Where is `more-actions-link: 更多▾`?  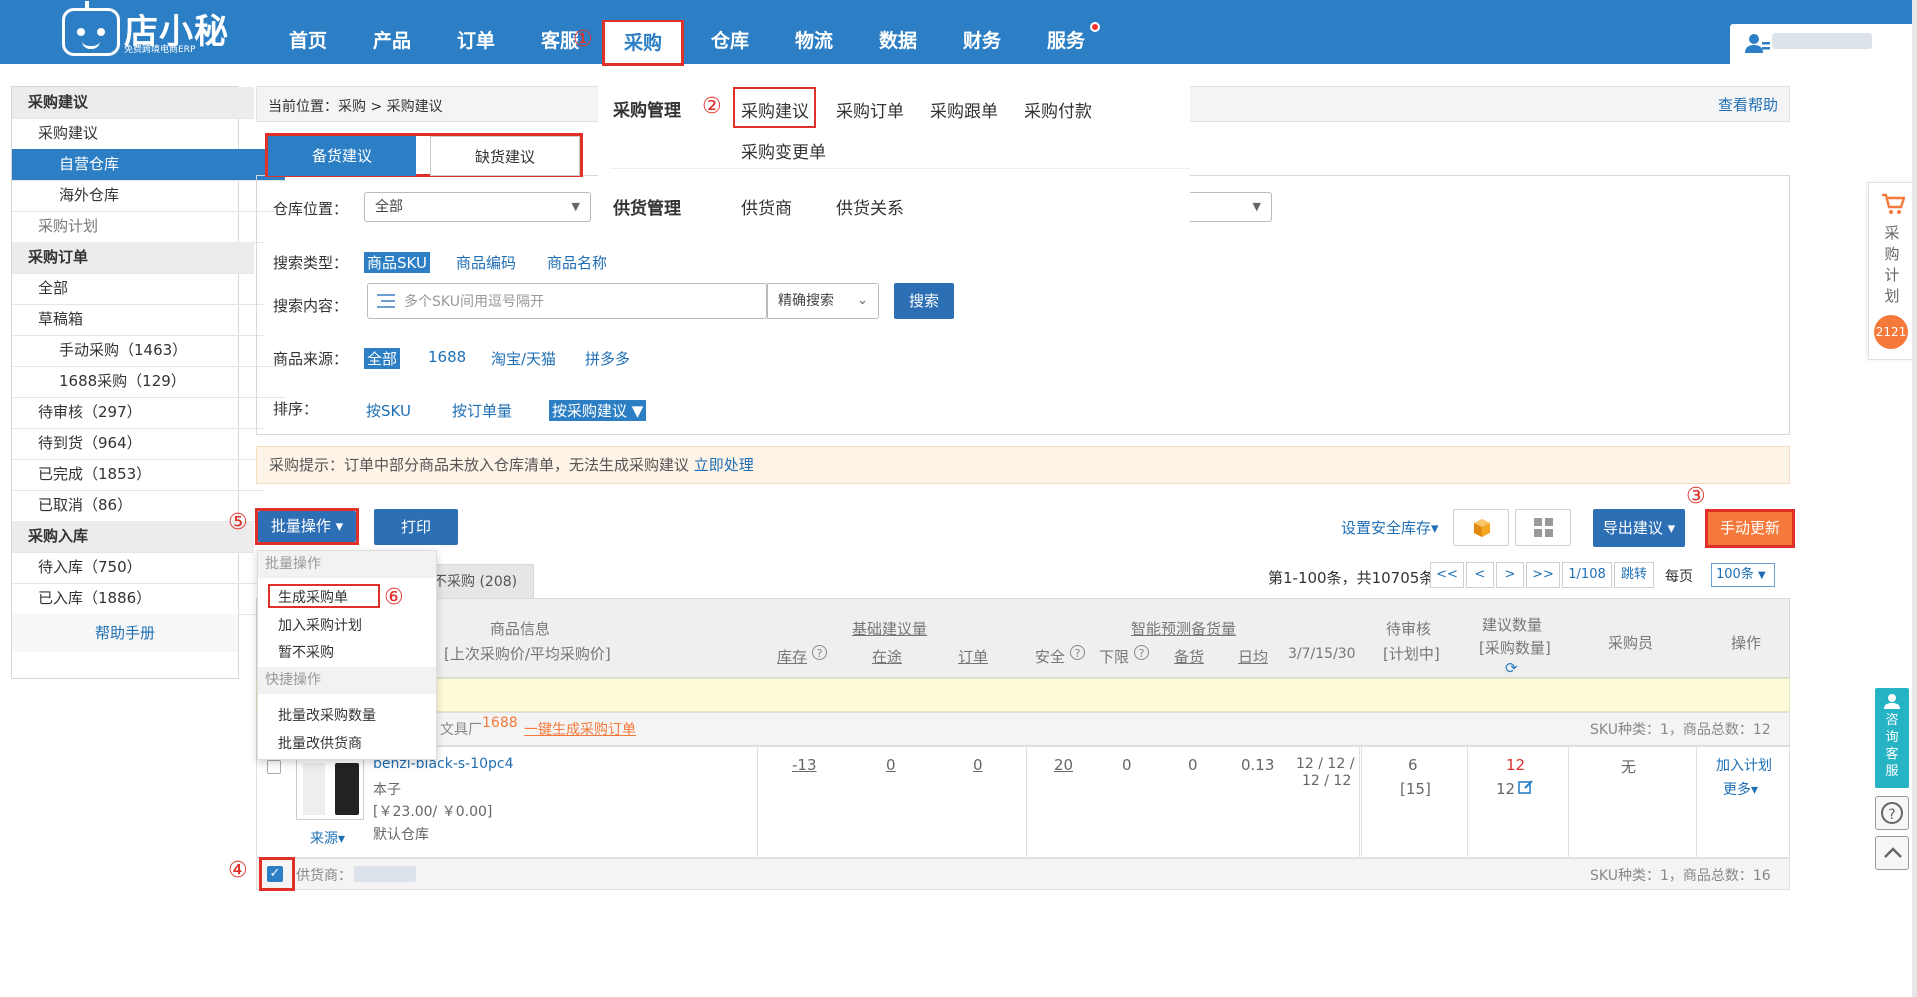 more-actions-link: 更多▾ is located at coordinates (1740, 789).